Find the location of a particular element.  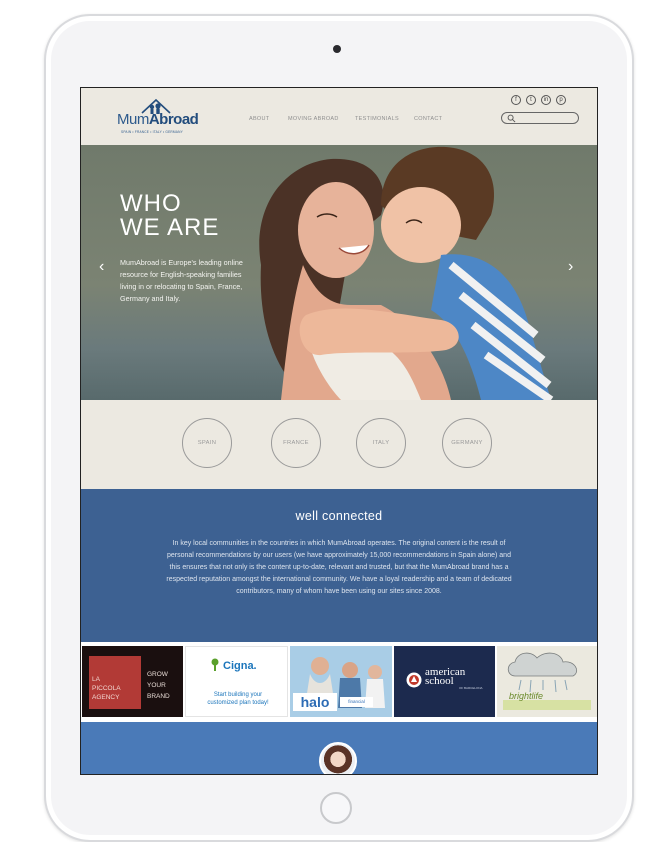

twitter-icon: t is located at coordinates (531, 100).